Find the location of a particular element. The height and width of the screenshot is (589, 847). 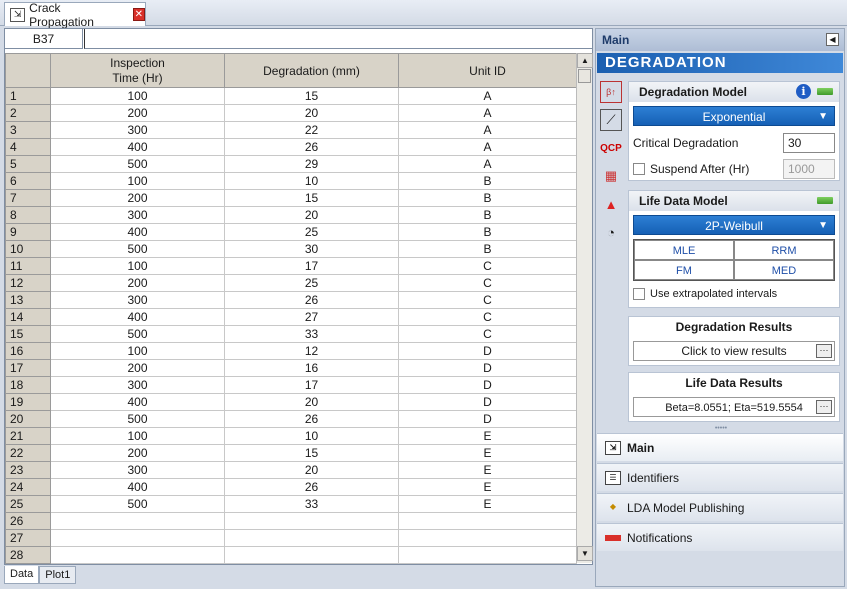

sort-icon: β↑ is located at coordinates (611, 92).